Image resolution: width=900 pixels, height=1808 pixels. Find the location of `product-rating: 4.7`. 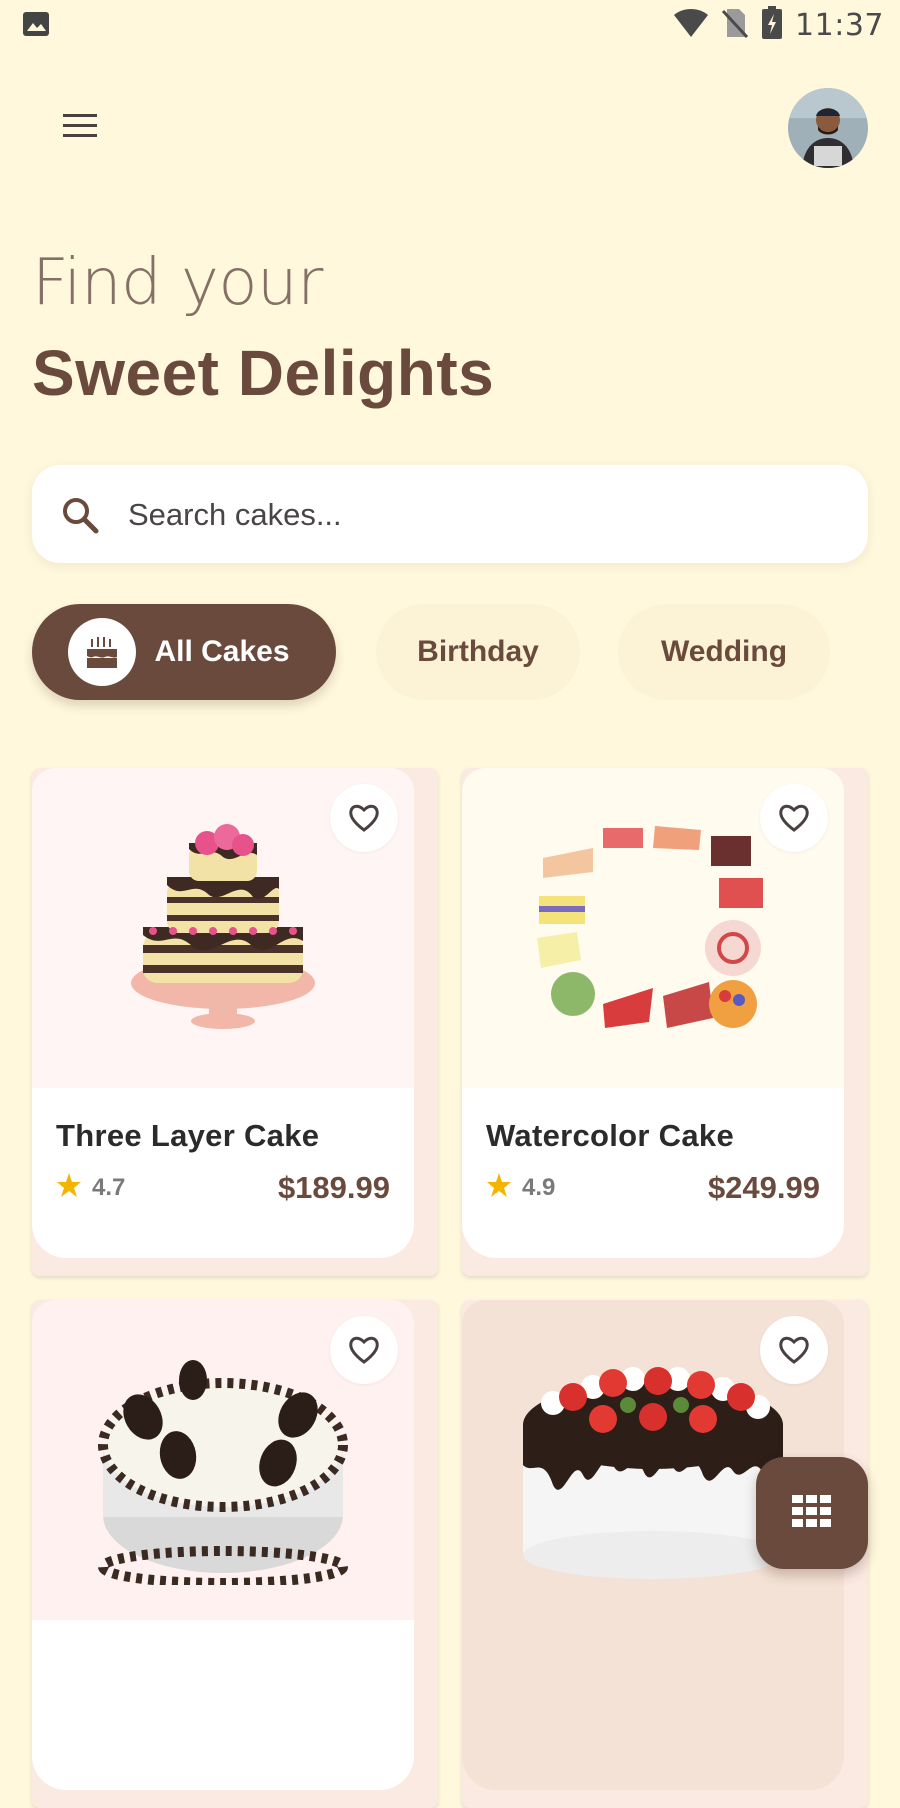

product-rating: 4.7 is located at coordinates (90, 1188).